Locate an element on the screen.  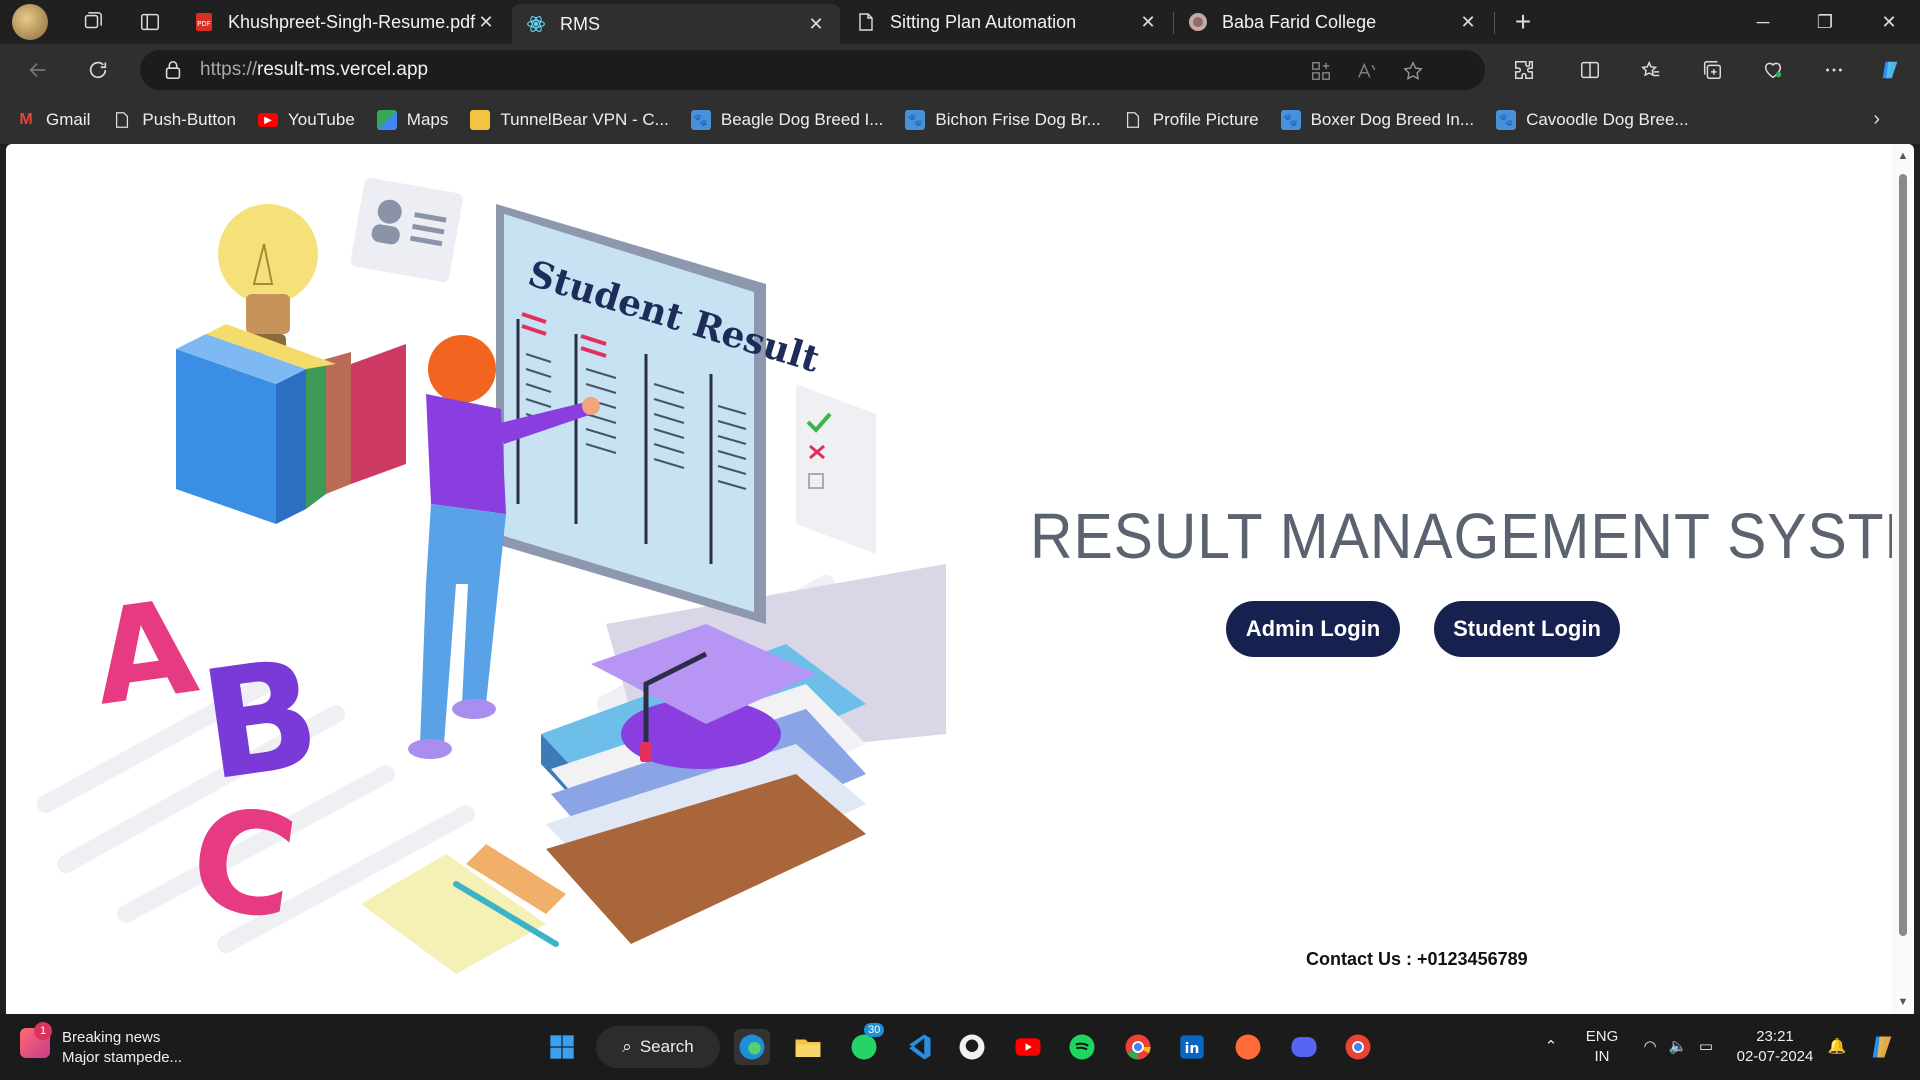
chrome-icon is located at coordinates (1138, 1047).